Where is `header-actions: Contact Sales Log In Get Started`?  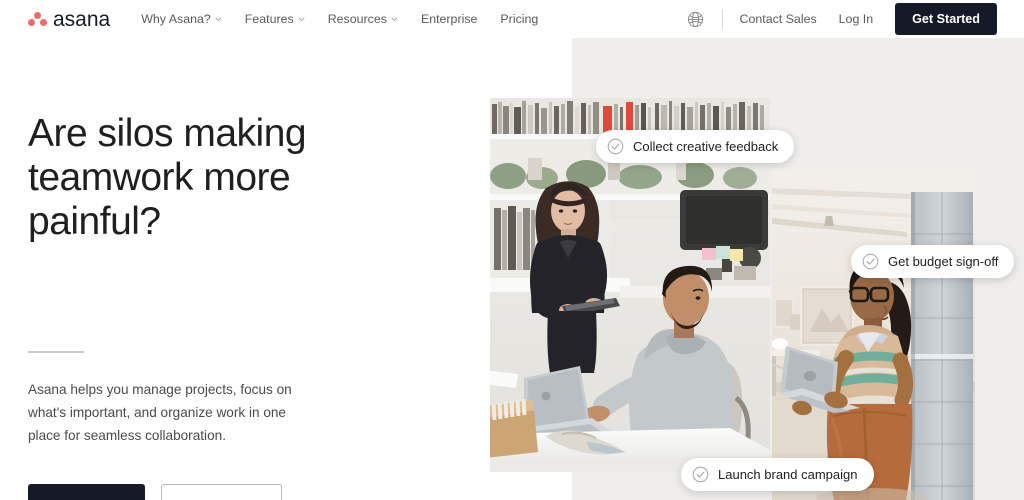 header-actions: Contact Sales Log In Get Started is located at coordinates (842, 19).